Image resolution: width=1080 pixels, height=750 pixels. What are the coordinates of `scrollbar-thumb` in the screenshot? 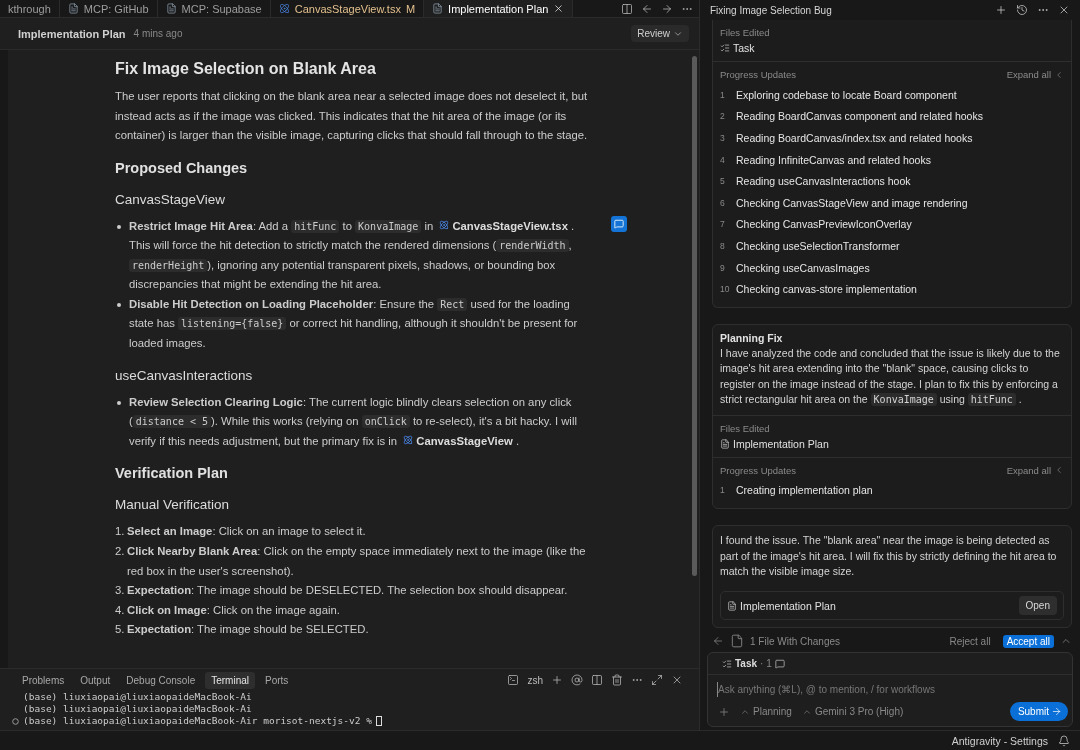 It's located at (694, 316).